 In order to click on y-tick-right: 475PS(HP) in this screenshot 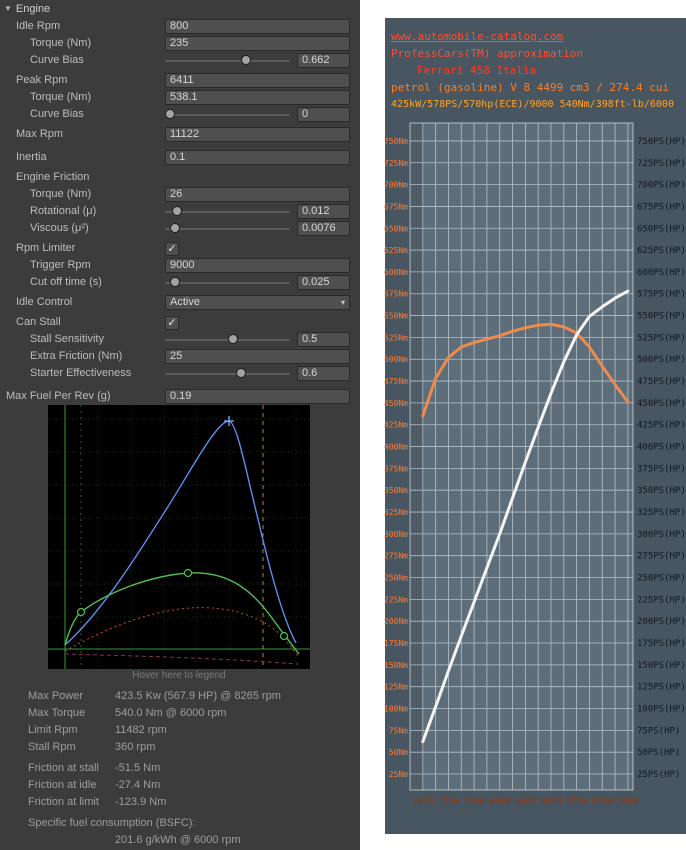, I will do `click(661, 382)`.